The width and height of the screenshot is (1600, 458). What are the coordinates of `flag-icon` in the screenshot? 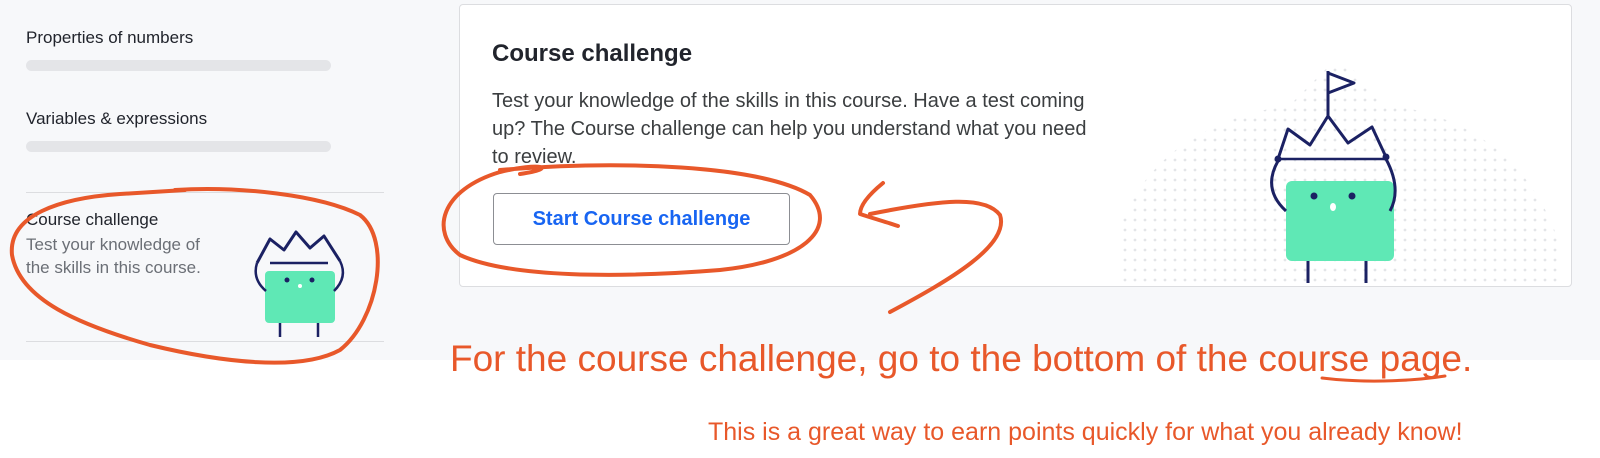 It's located at (1341, 83).